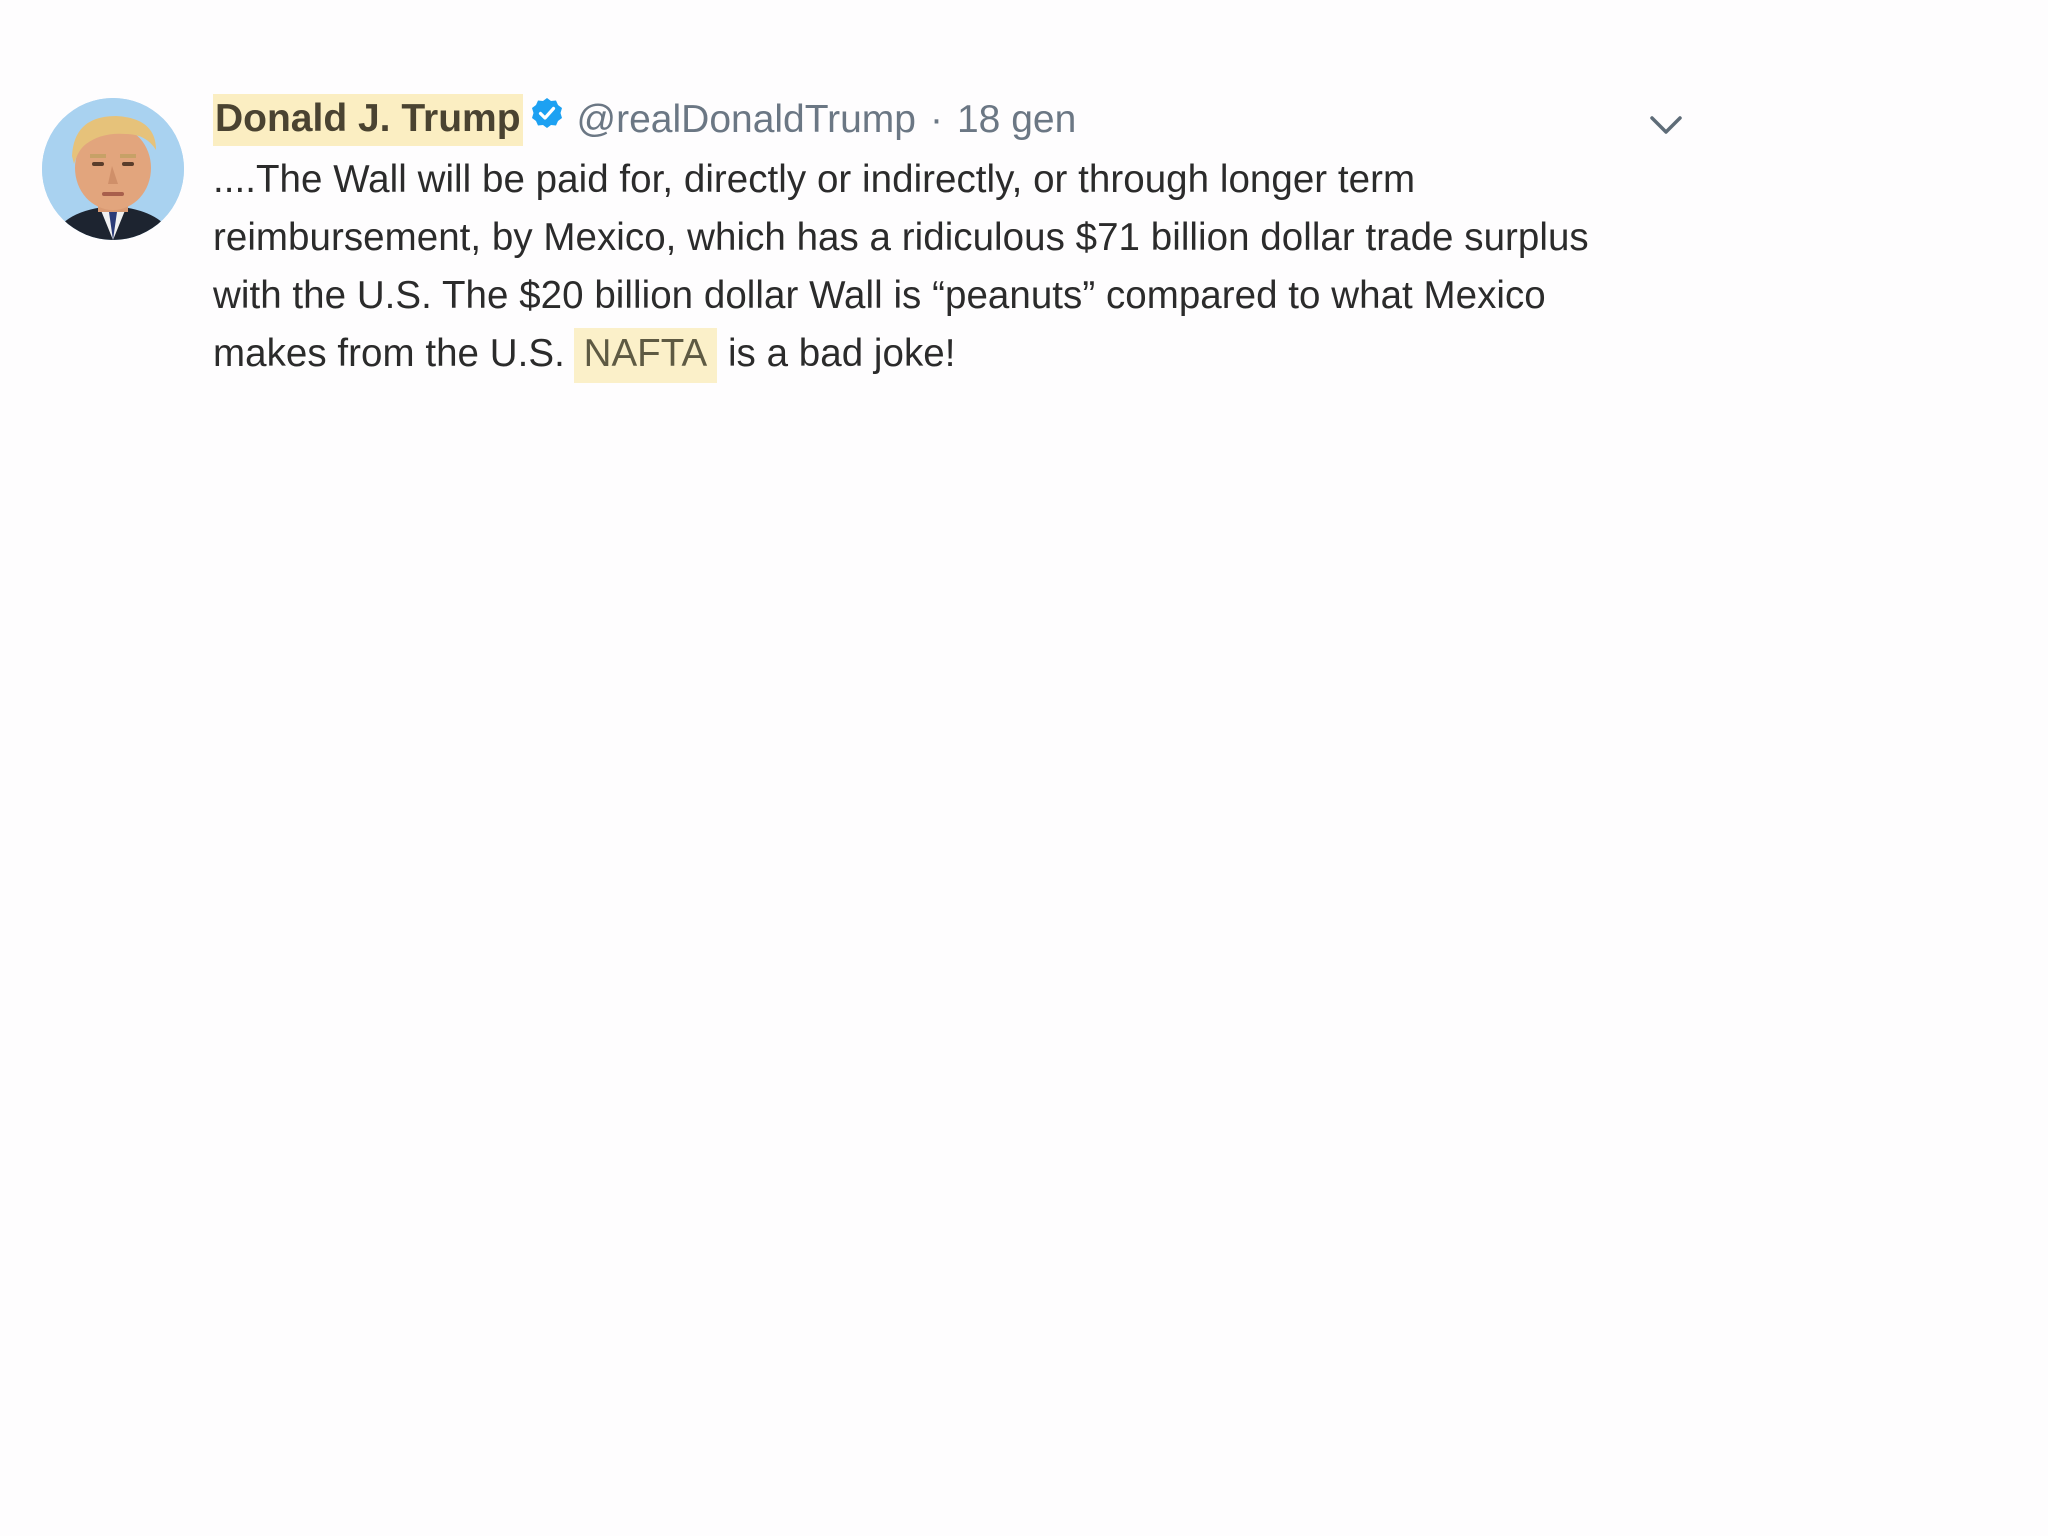  I want to click on verified-badge-icon, so click(546, 113).